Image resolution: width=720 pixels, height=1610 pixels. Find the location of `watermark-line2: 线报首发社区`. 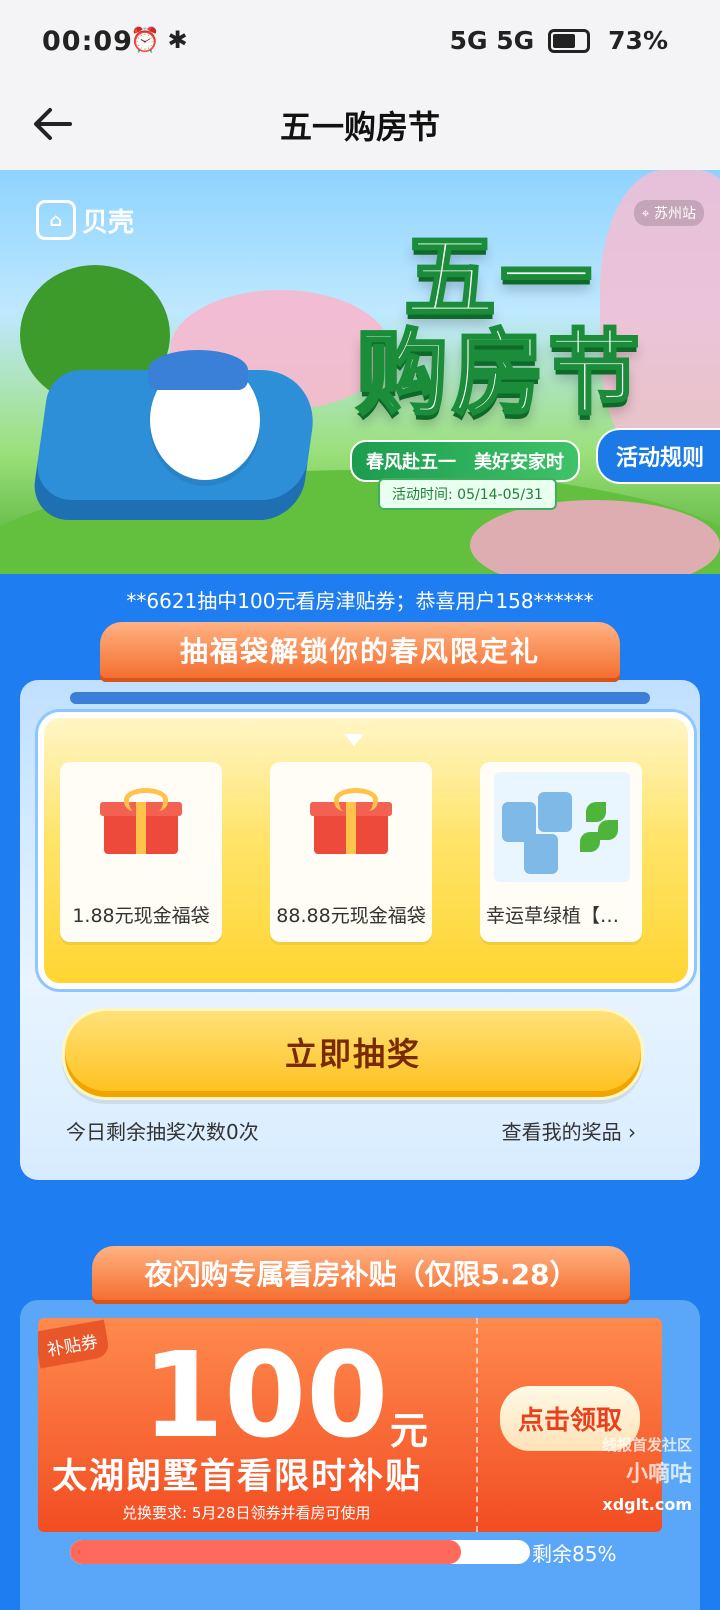

watermark-line2: 线报首发社区 is located at coordinates (646, 1445).